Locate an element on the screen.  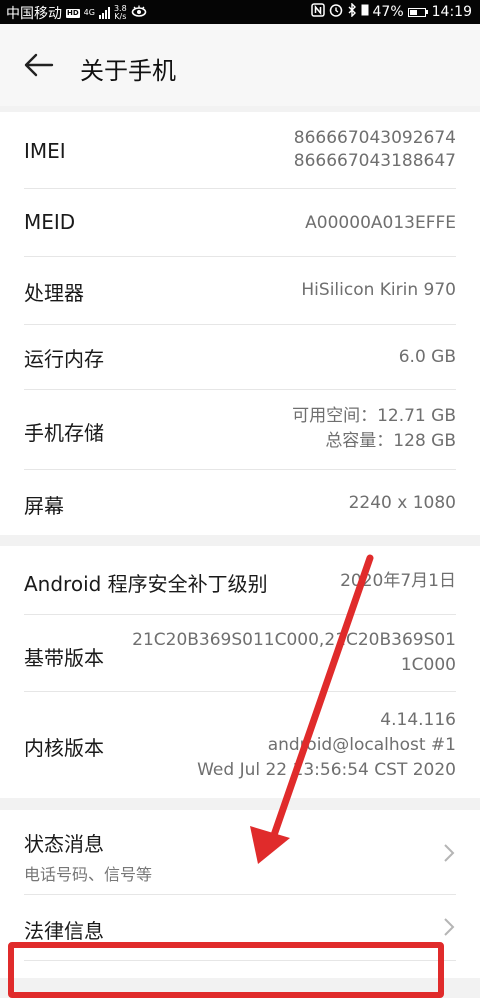
storage-value: 可用空间：12.71 GB 总容量：128 GB is located at coordinates (374, 428).